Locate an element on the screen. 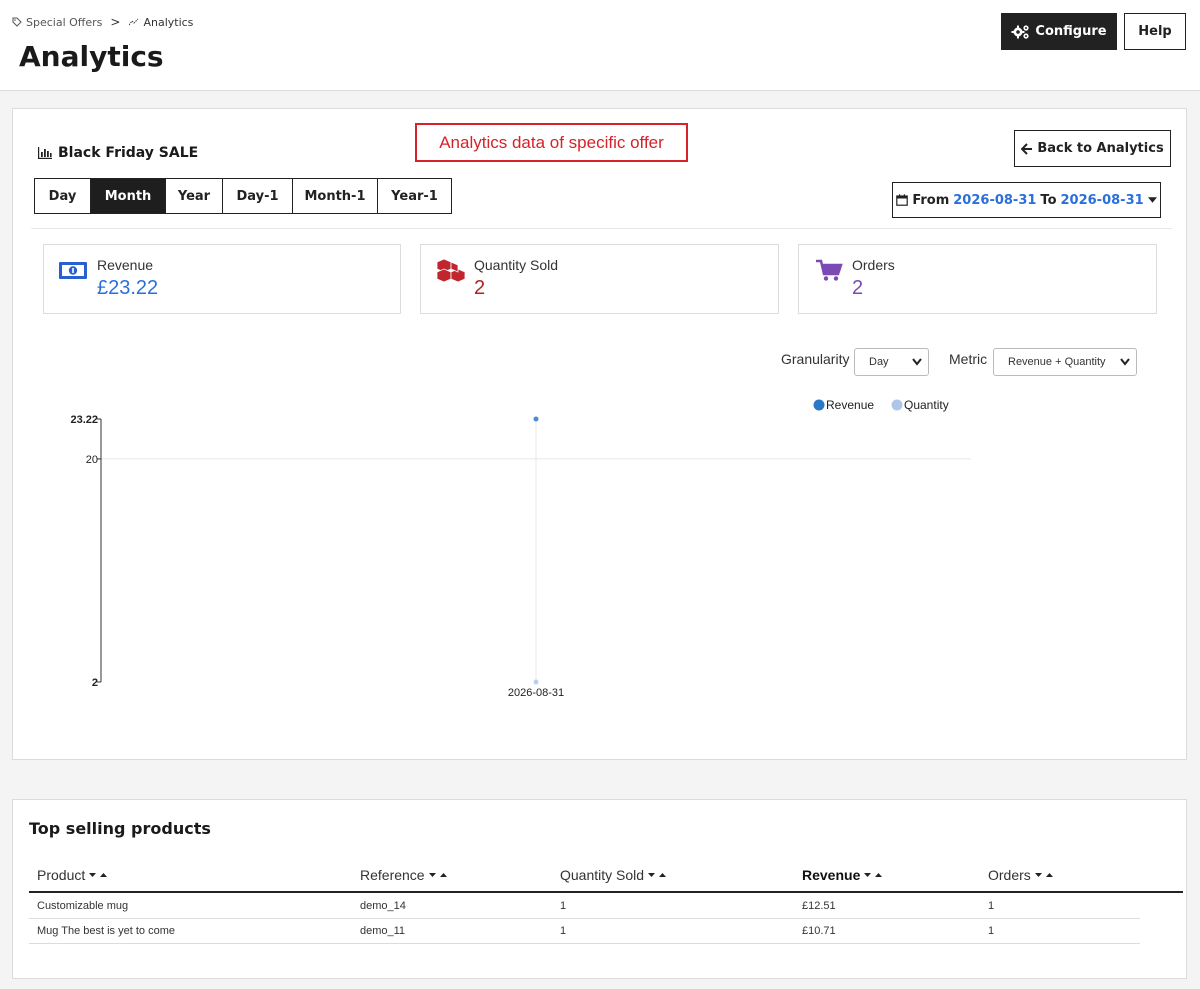 The width and height of the screenshot is (1200, 989). column-header-revenue: Revenue is located at coordinates (842, 875).